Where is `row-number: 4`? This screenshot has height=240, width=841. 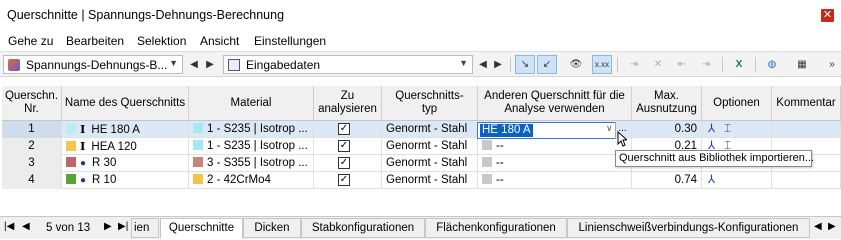
row-number: 4 is located at coordinates (32, 180).